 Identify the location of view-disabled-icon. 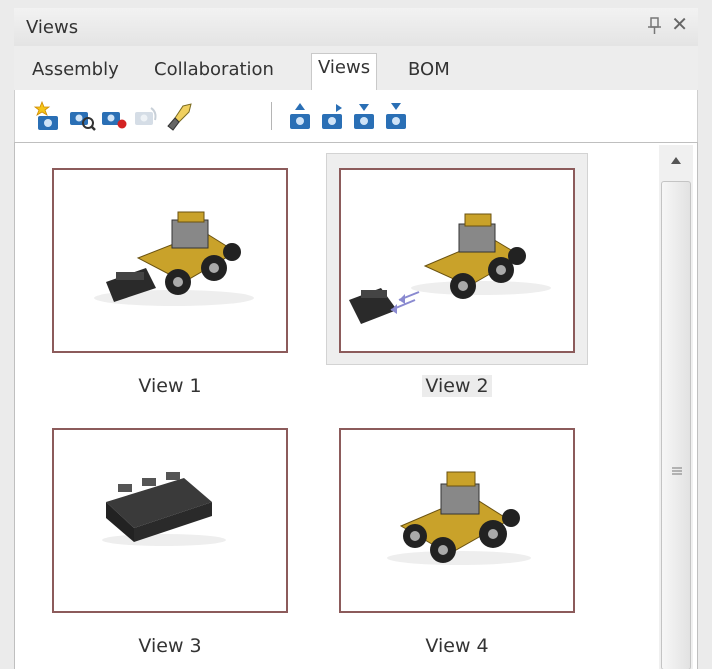
(146, 116).